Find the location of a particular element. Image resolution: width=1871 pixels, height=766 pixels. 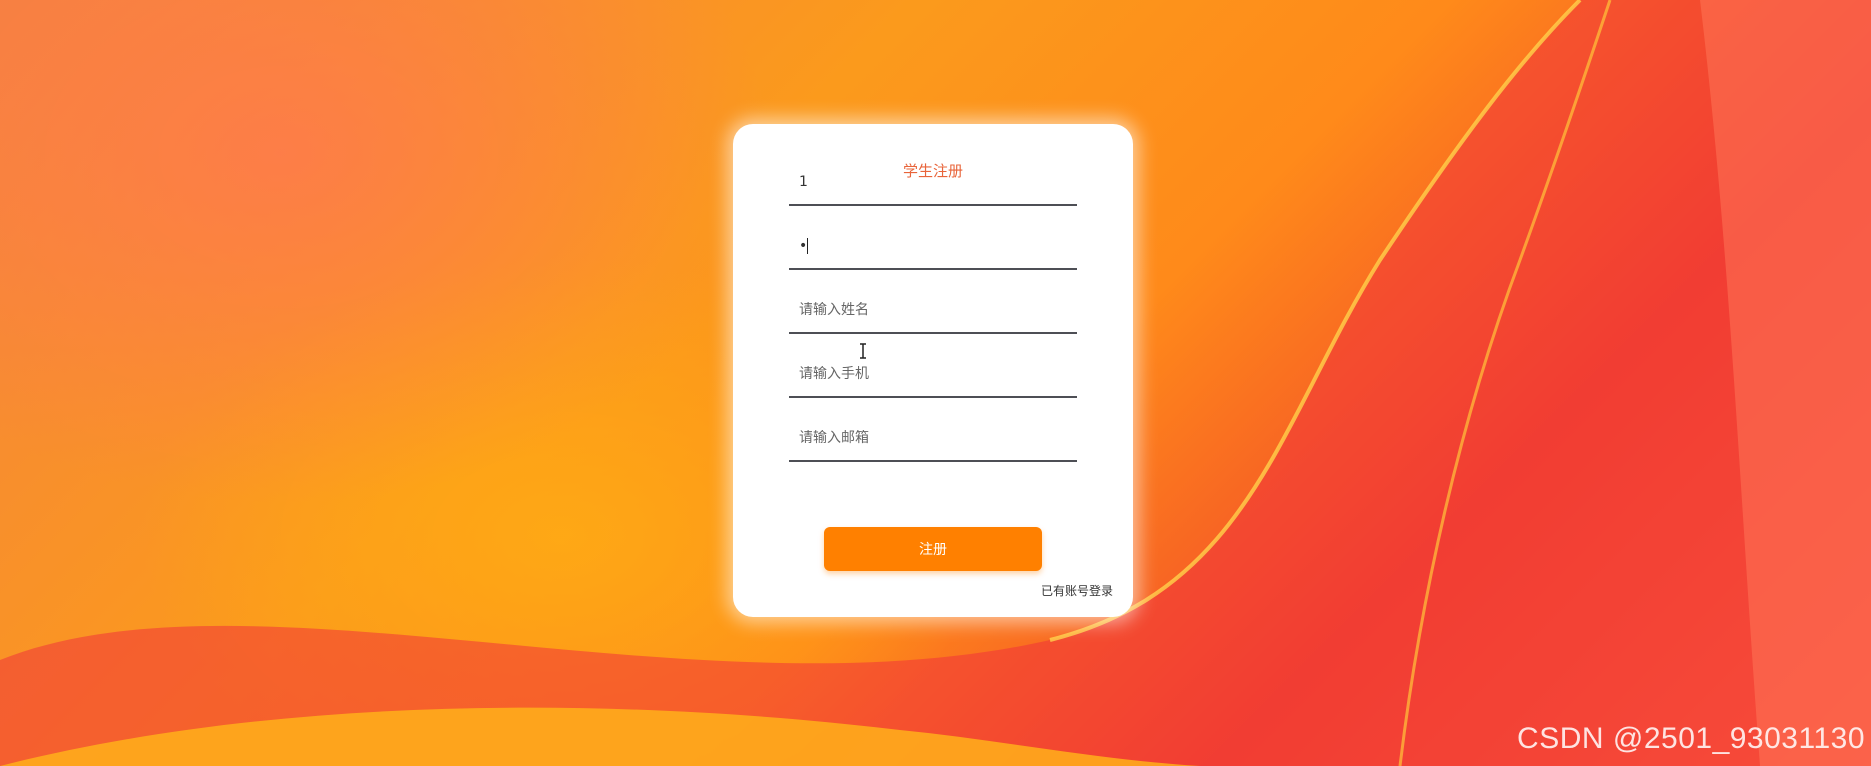

register-card: 学生注册 注册 已有账号登录 is located at coordinates (933, 370).